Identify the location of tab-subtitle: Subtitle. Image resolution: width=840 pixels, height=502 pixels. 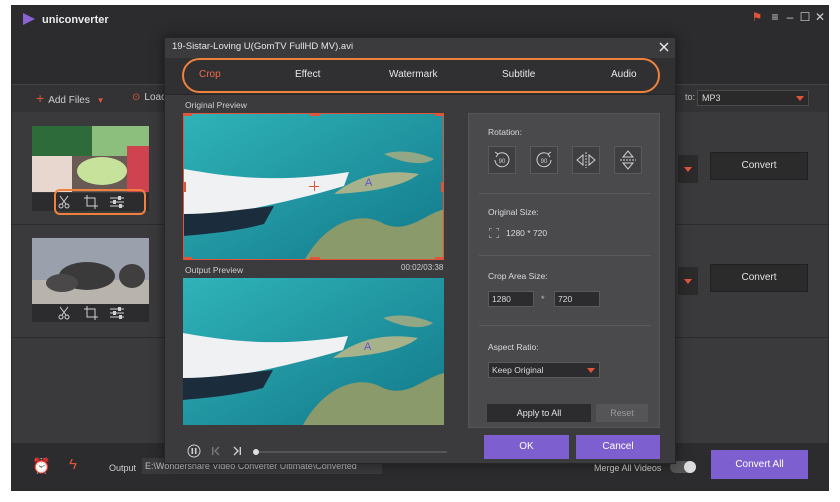
(518, 74).